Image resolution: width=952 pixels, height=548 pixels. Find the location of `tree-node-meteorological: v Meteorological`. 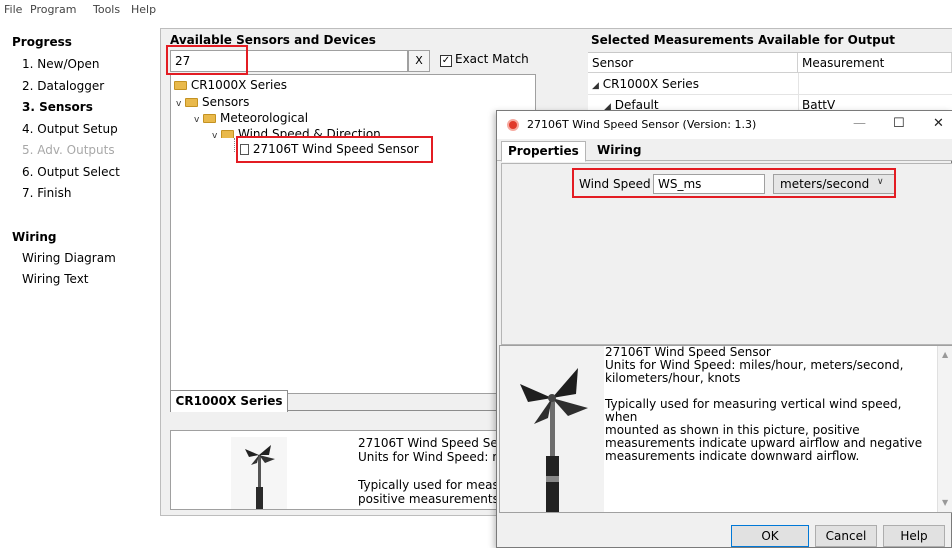

tree-node-meteorological: v Meteorological is located at coordinates (251, 118).